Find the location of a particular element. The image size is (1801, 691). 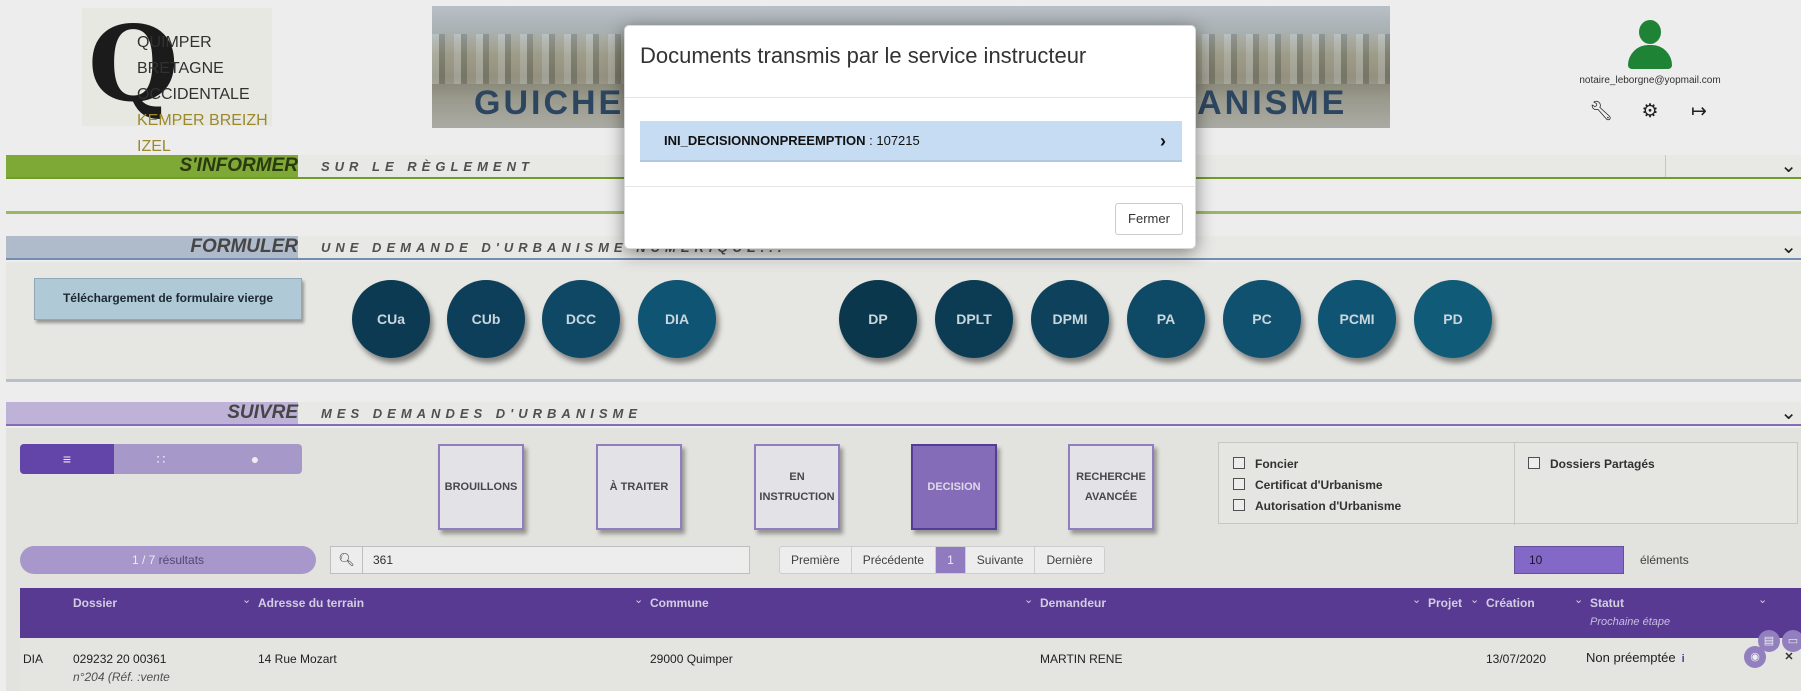

chevron-right-icon: › is located at coordinates (1163, 141).